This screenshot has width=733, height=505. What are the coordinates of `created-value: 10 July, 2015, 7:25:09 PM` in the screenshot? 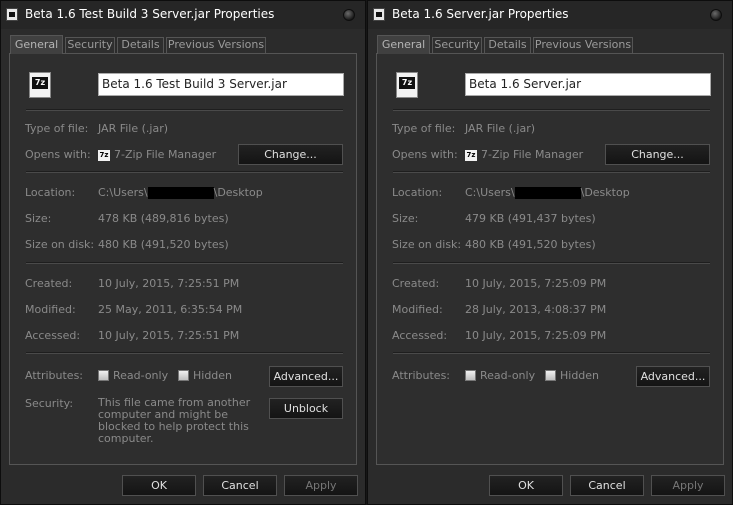 It's located at (536, 283).